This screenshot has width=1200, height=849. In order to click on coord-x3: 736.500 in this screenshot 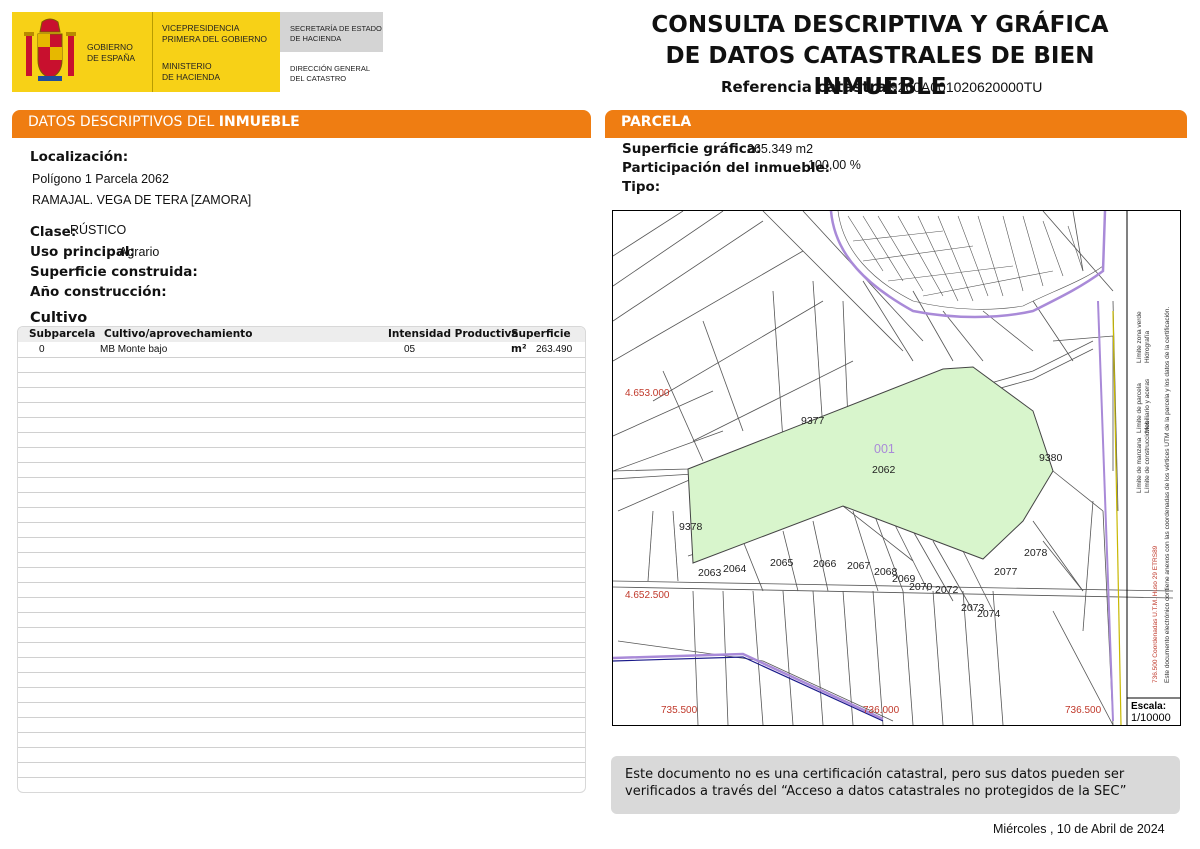, I will do `click(1083, 710)`.